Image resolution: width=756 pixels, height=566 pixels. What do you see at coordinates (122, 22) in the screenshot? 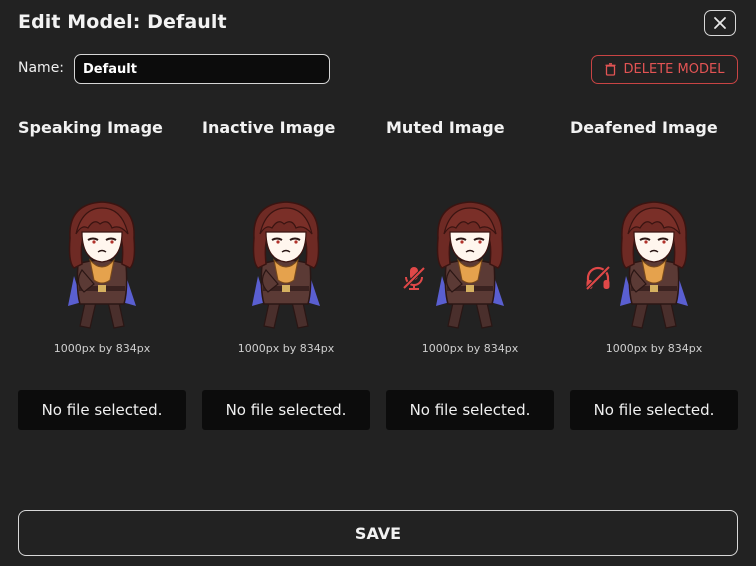
I see `dialog-title: Edit Model: Default` at bounding box center [122, 22].